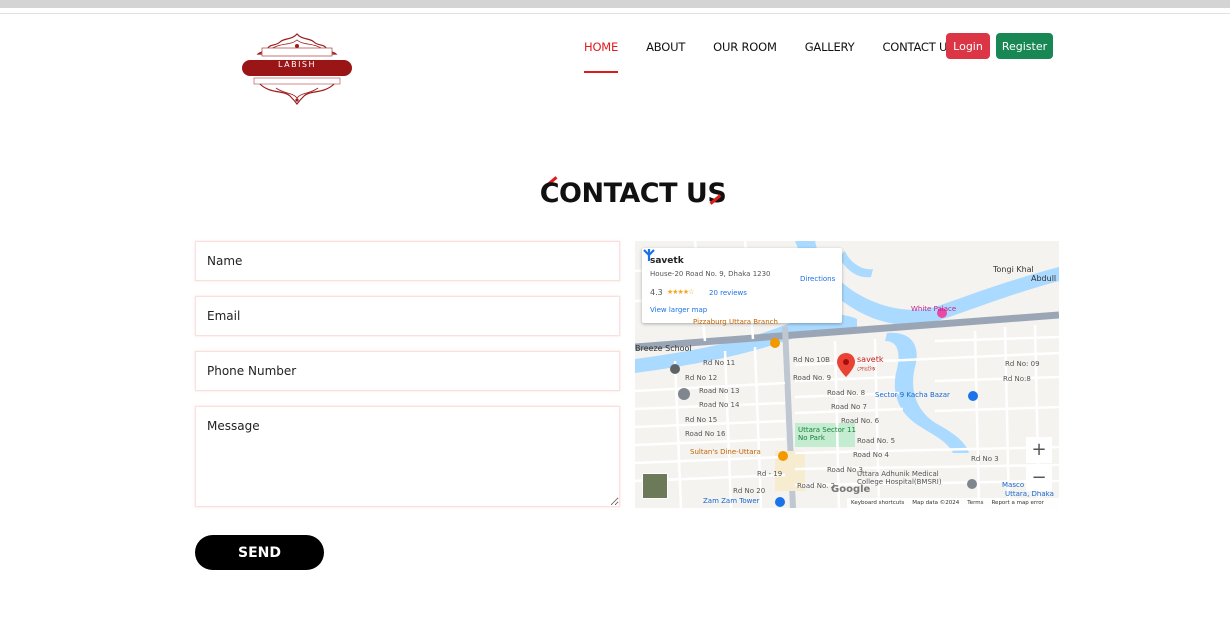 Image resolution: width=1230 pixels, height=621 pixels. I want to click on map-label-road-no-14: Road No 14, so click(719, 405).